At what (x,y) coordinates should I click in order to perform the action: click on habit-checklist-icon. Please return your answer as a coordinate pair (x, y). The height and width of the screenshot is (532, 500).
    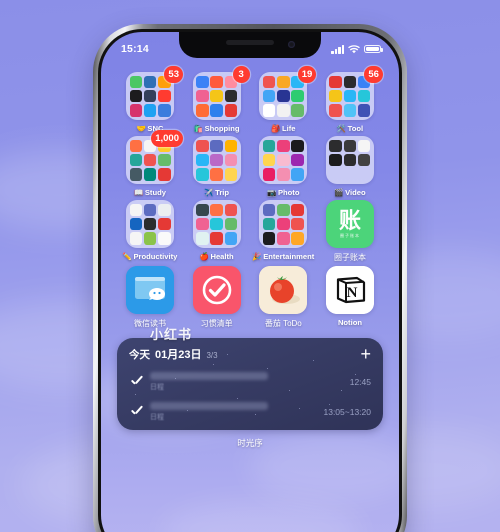
    Looking at the image, I should click on (216, 290).